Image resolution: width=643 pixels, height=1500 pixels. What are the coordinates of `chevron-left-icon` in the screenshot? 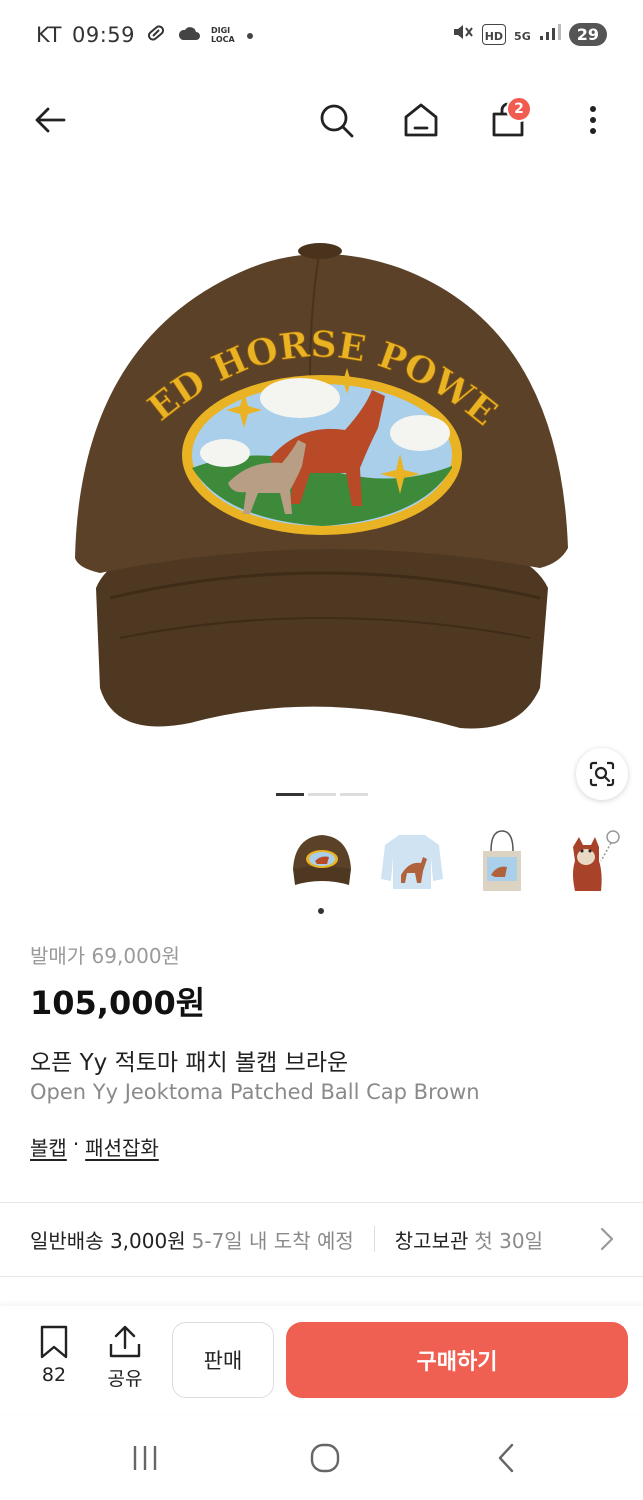 It's located at (506, 1458).